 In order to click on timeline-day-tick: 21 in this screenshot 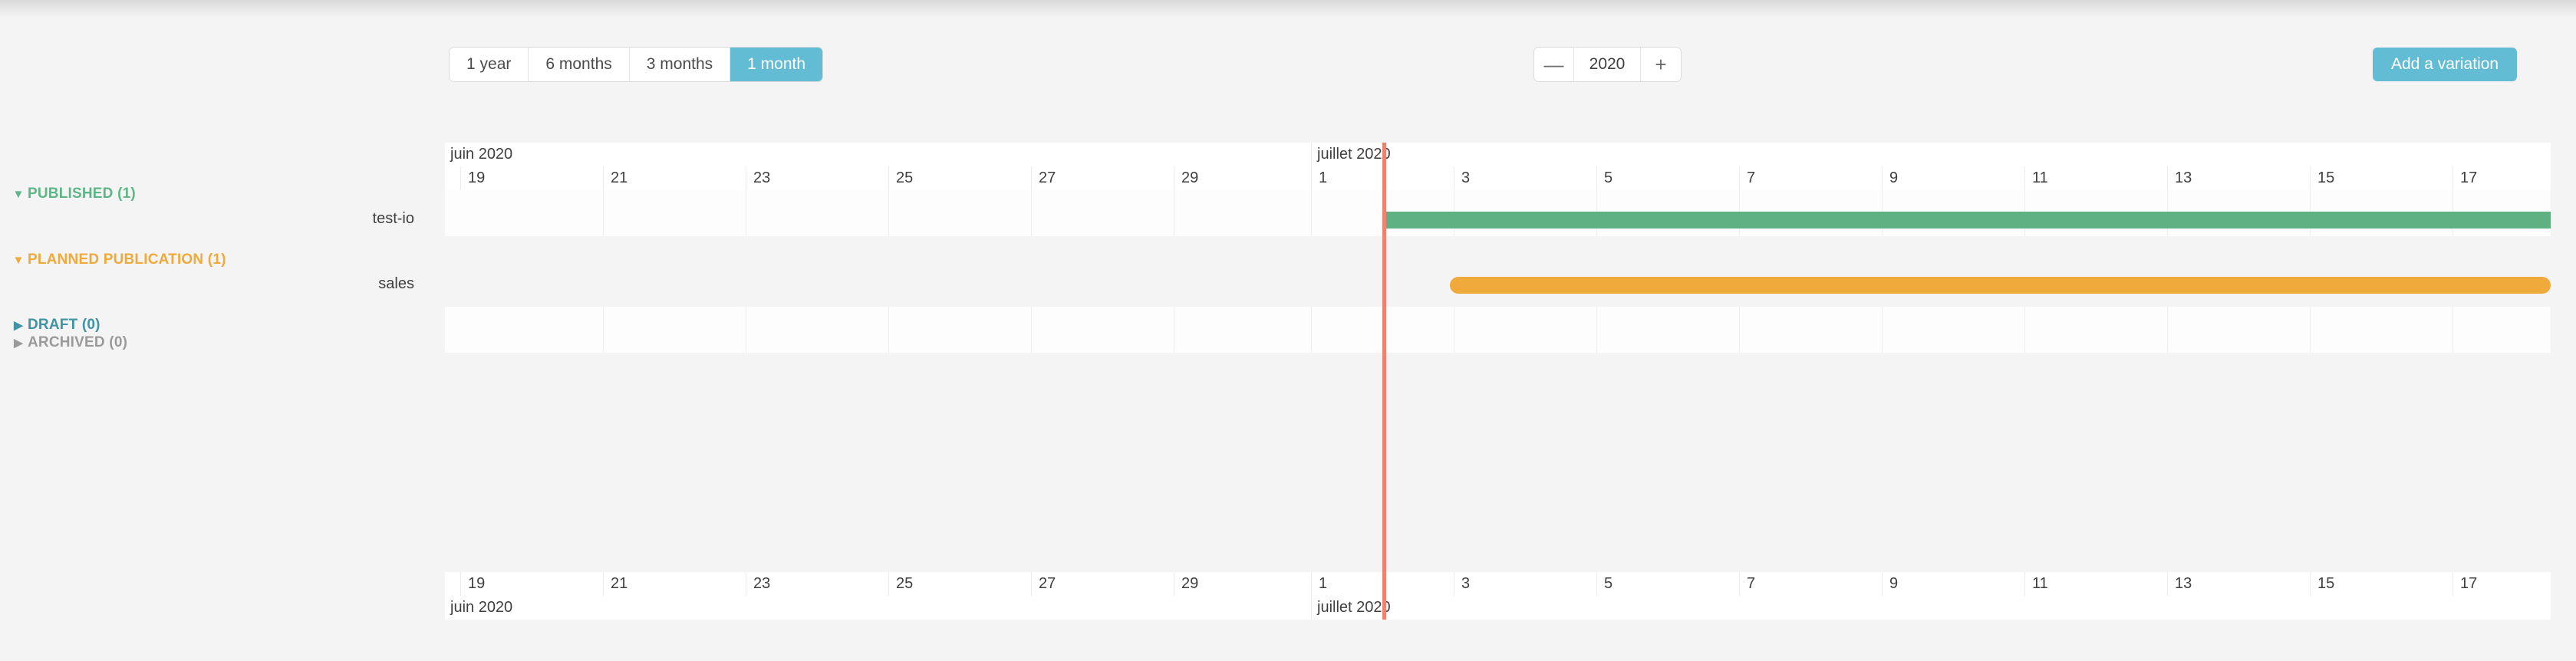, I will do `click(674, 584)`.